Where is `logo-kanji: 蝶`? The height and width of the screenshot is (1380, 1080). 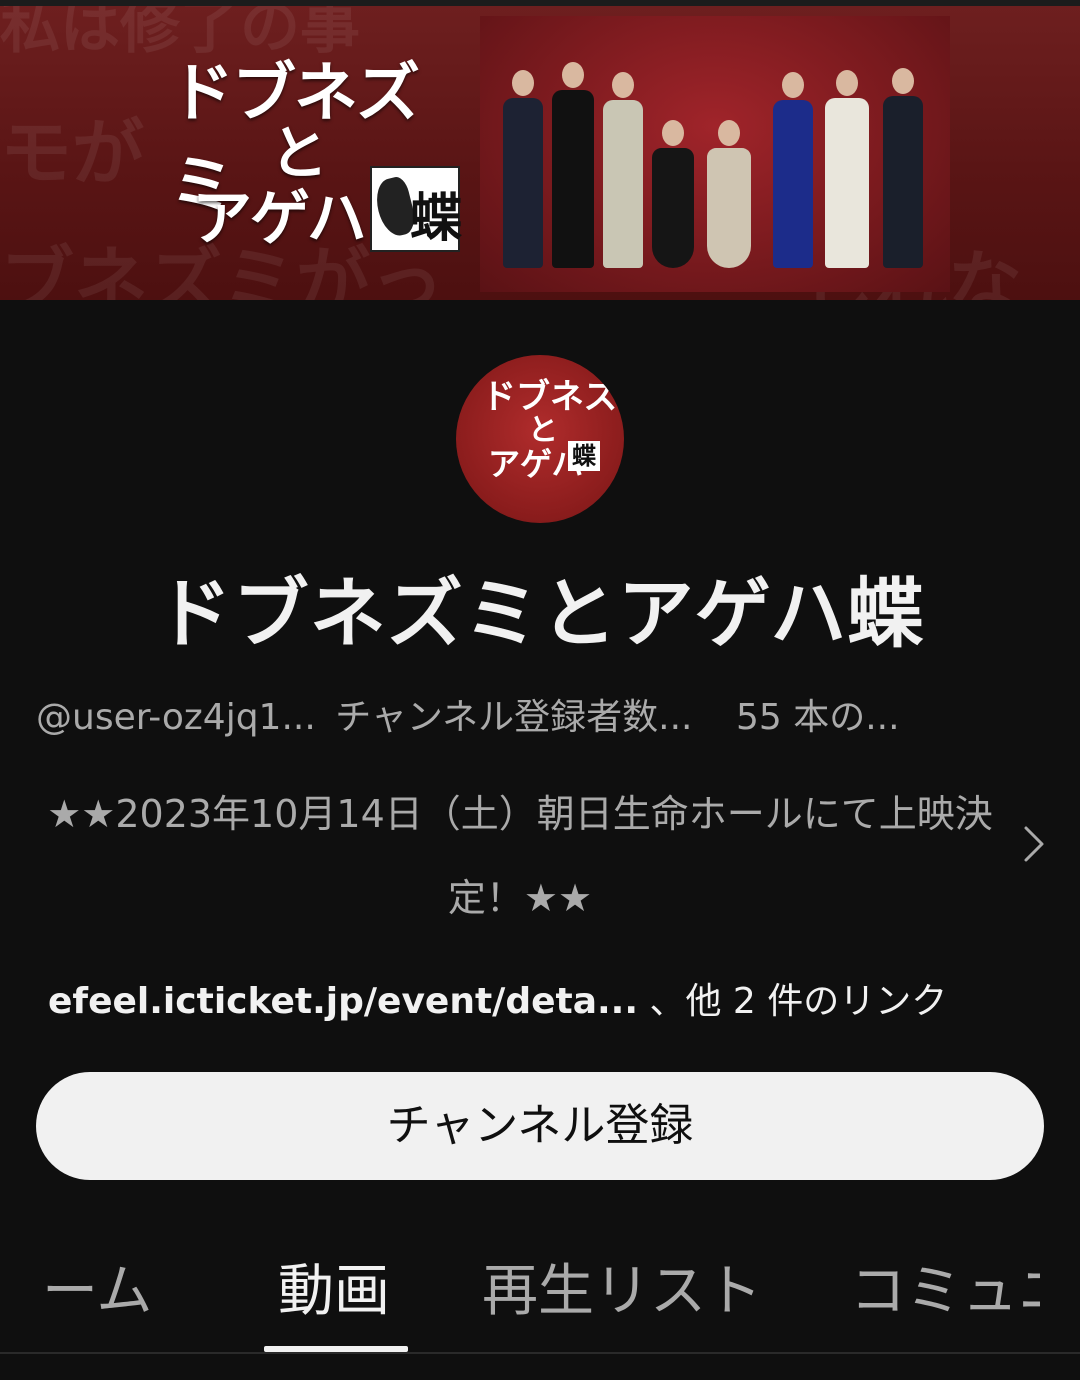
logo-kanji: 蝶 is located at coordinates (436, 218).